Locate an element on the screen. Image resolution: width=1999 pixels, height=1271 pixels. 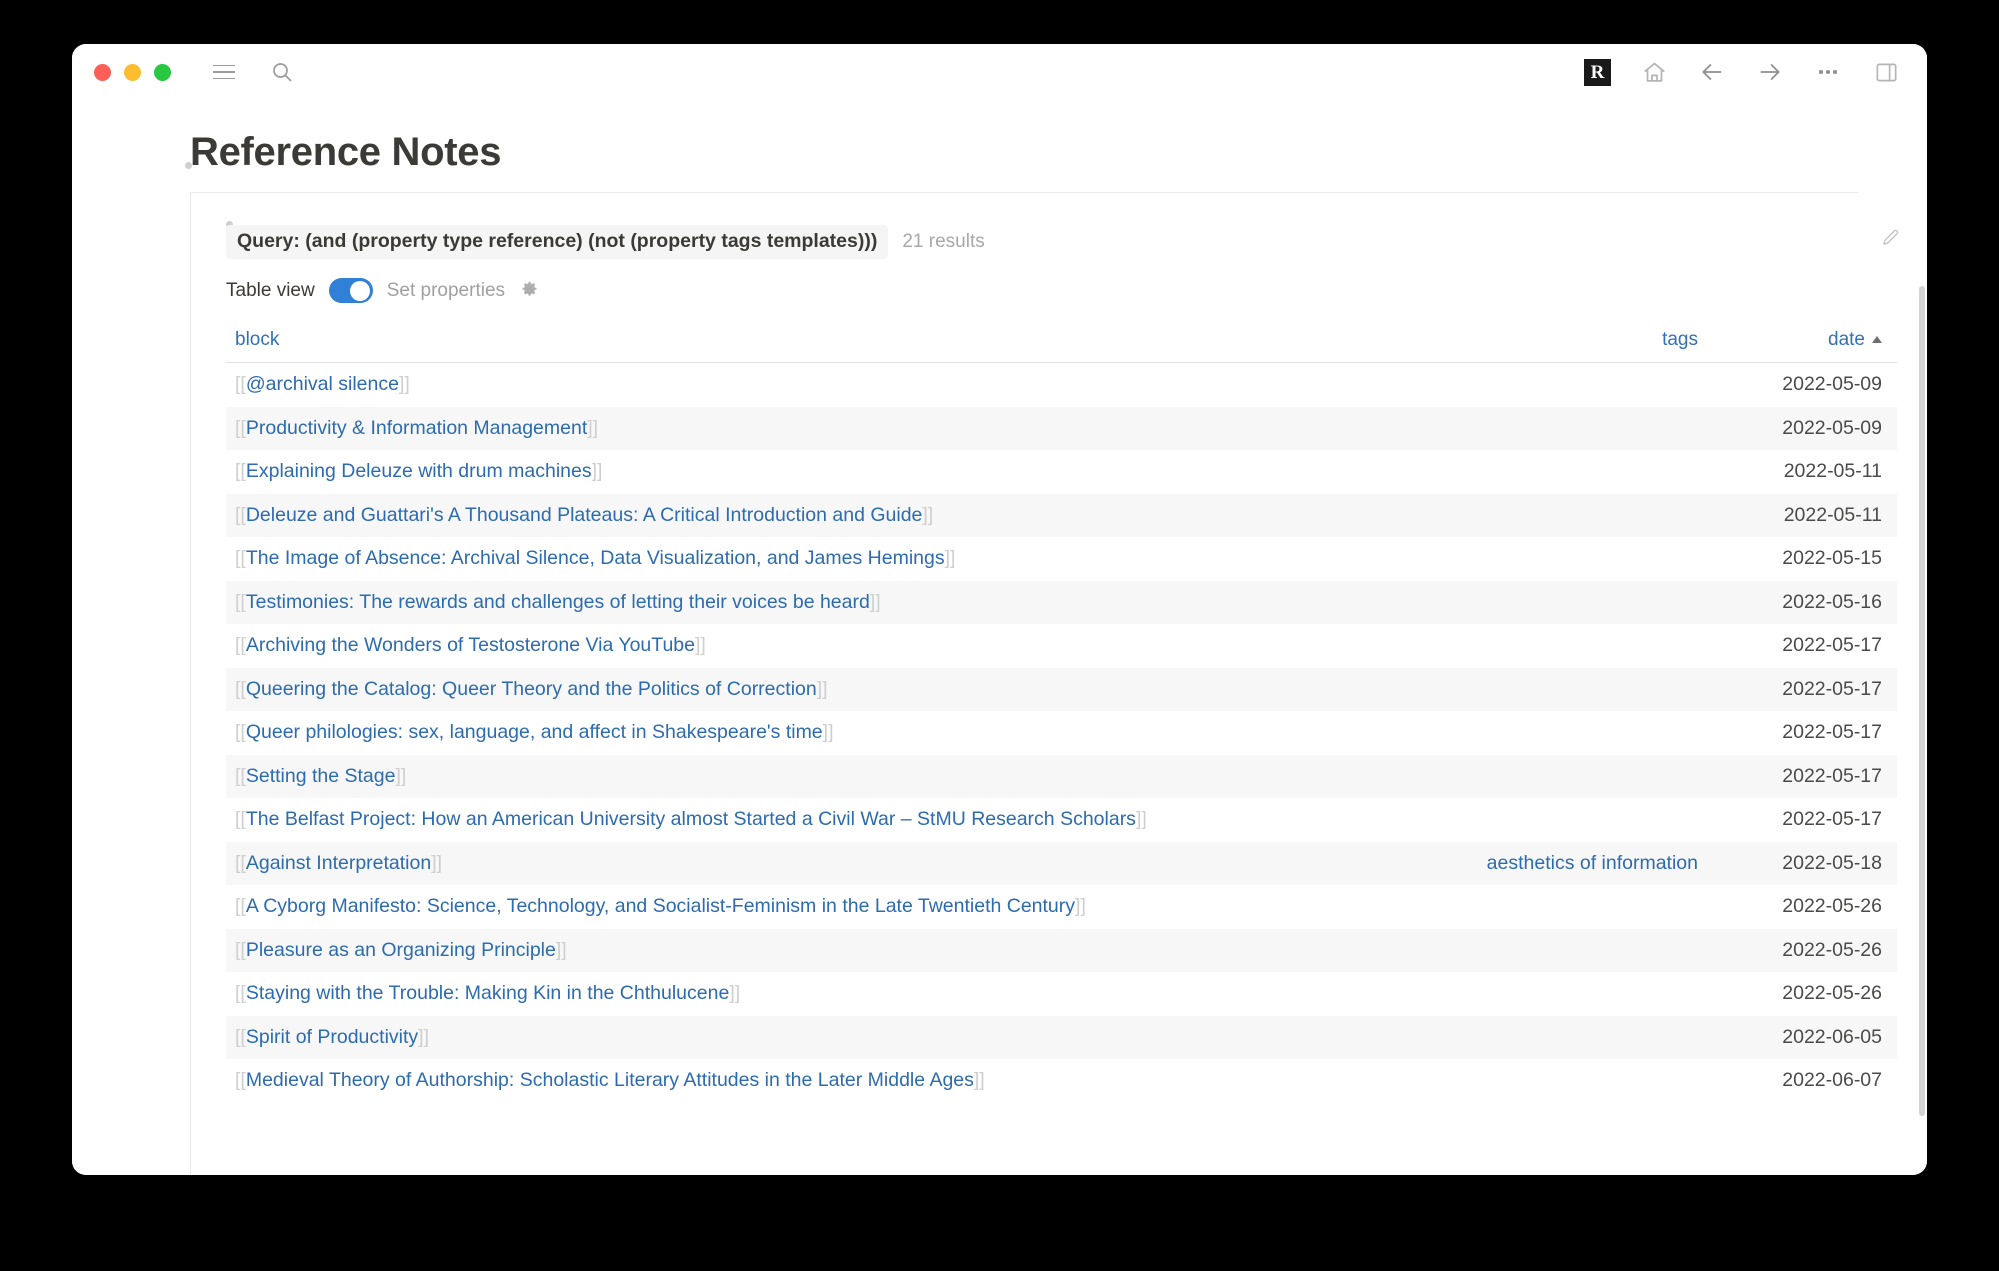
table-cell-tags: aesthetics of information is located at coordinates (1558, 863).